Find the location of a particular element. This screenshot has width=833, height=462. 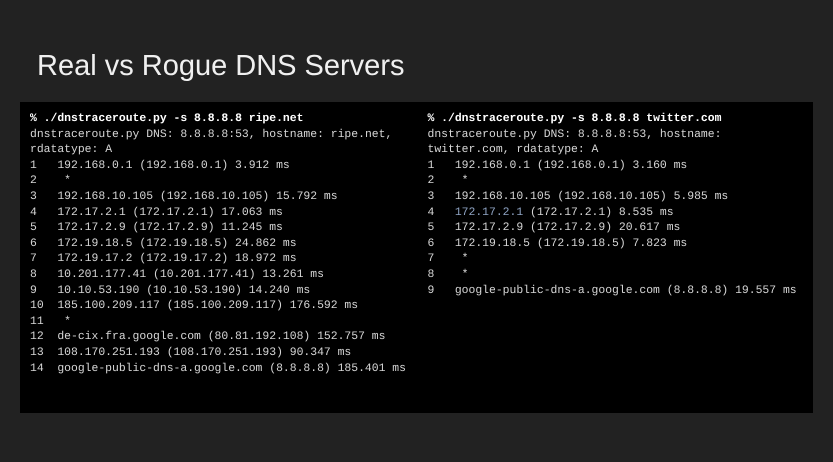

output-line: dnstraceroute.py DNS: 8.8.8.8:53, hostname: ripe.net, is located at coordinates (211, 135).